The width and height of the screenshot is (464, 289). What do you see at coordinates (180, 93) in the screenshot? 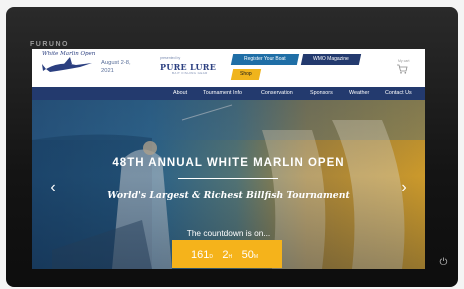
I see `nav-item-about: About` at bounding box center [180, 93].